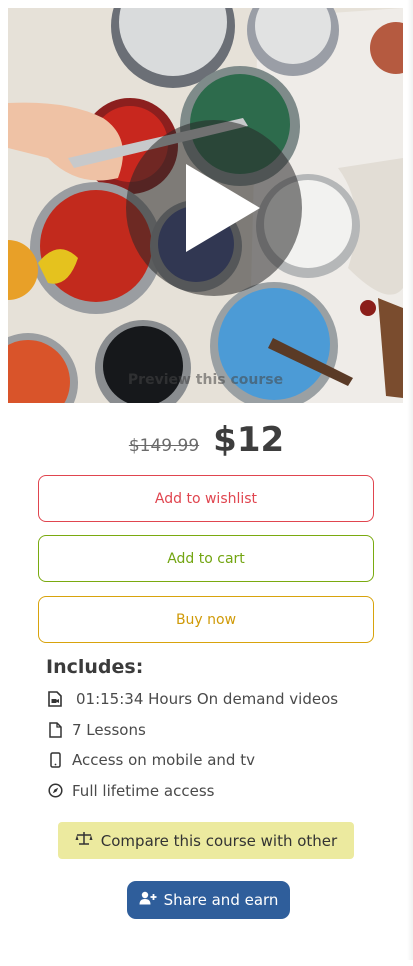  Describe the element at coordinates (109, 729) in the screenshot. I see `list-item-label: 7 Lessons` at that location.